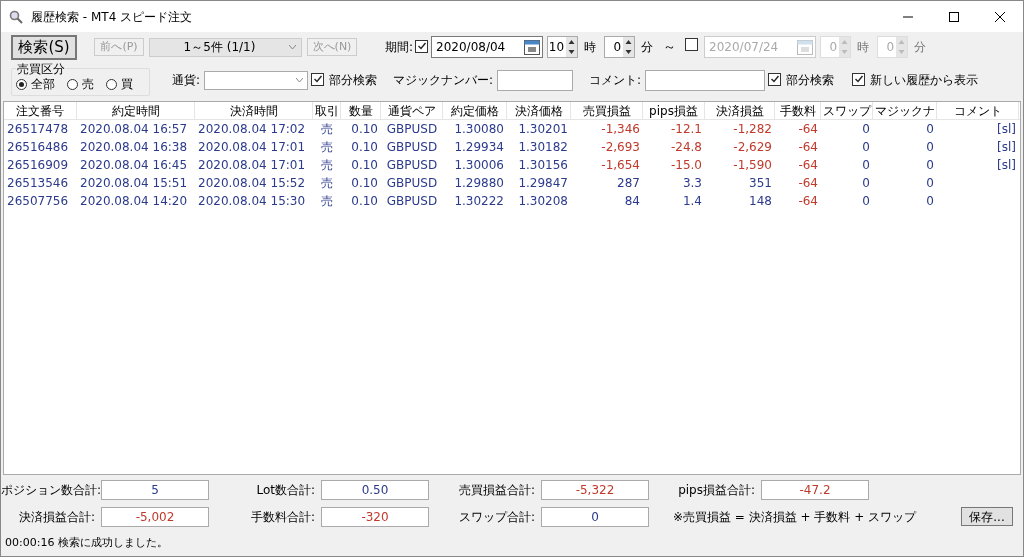 The height and width of the screenshot is (557, 1024). What do you see at coordinates (752, 129) in the screenshot?
I see `table-cell-text: -1,282` at bounding box center [752, 129].